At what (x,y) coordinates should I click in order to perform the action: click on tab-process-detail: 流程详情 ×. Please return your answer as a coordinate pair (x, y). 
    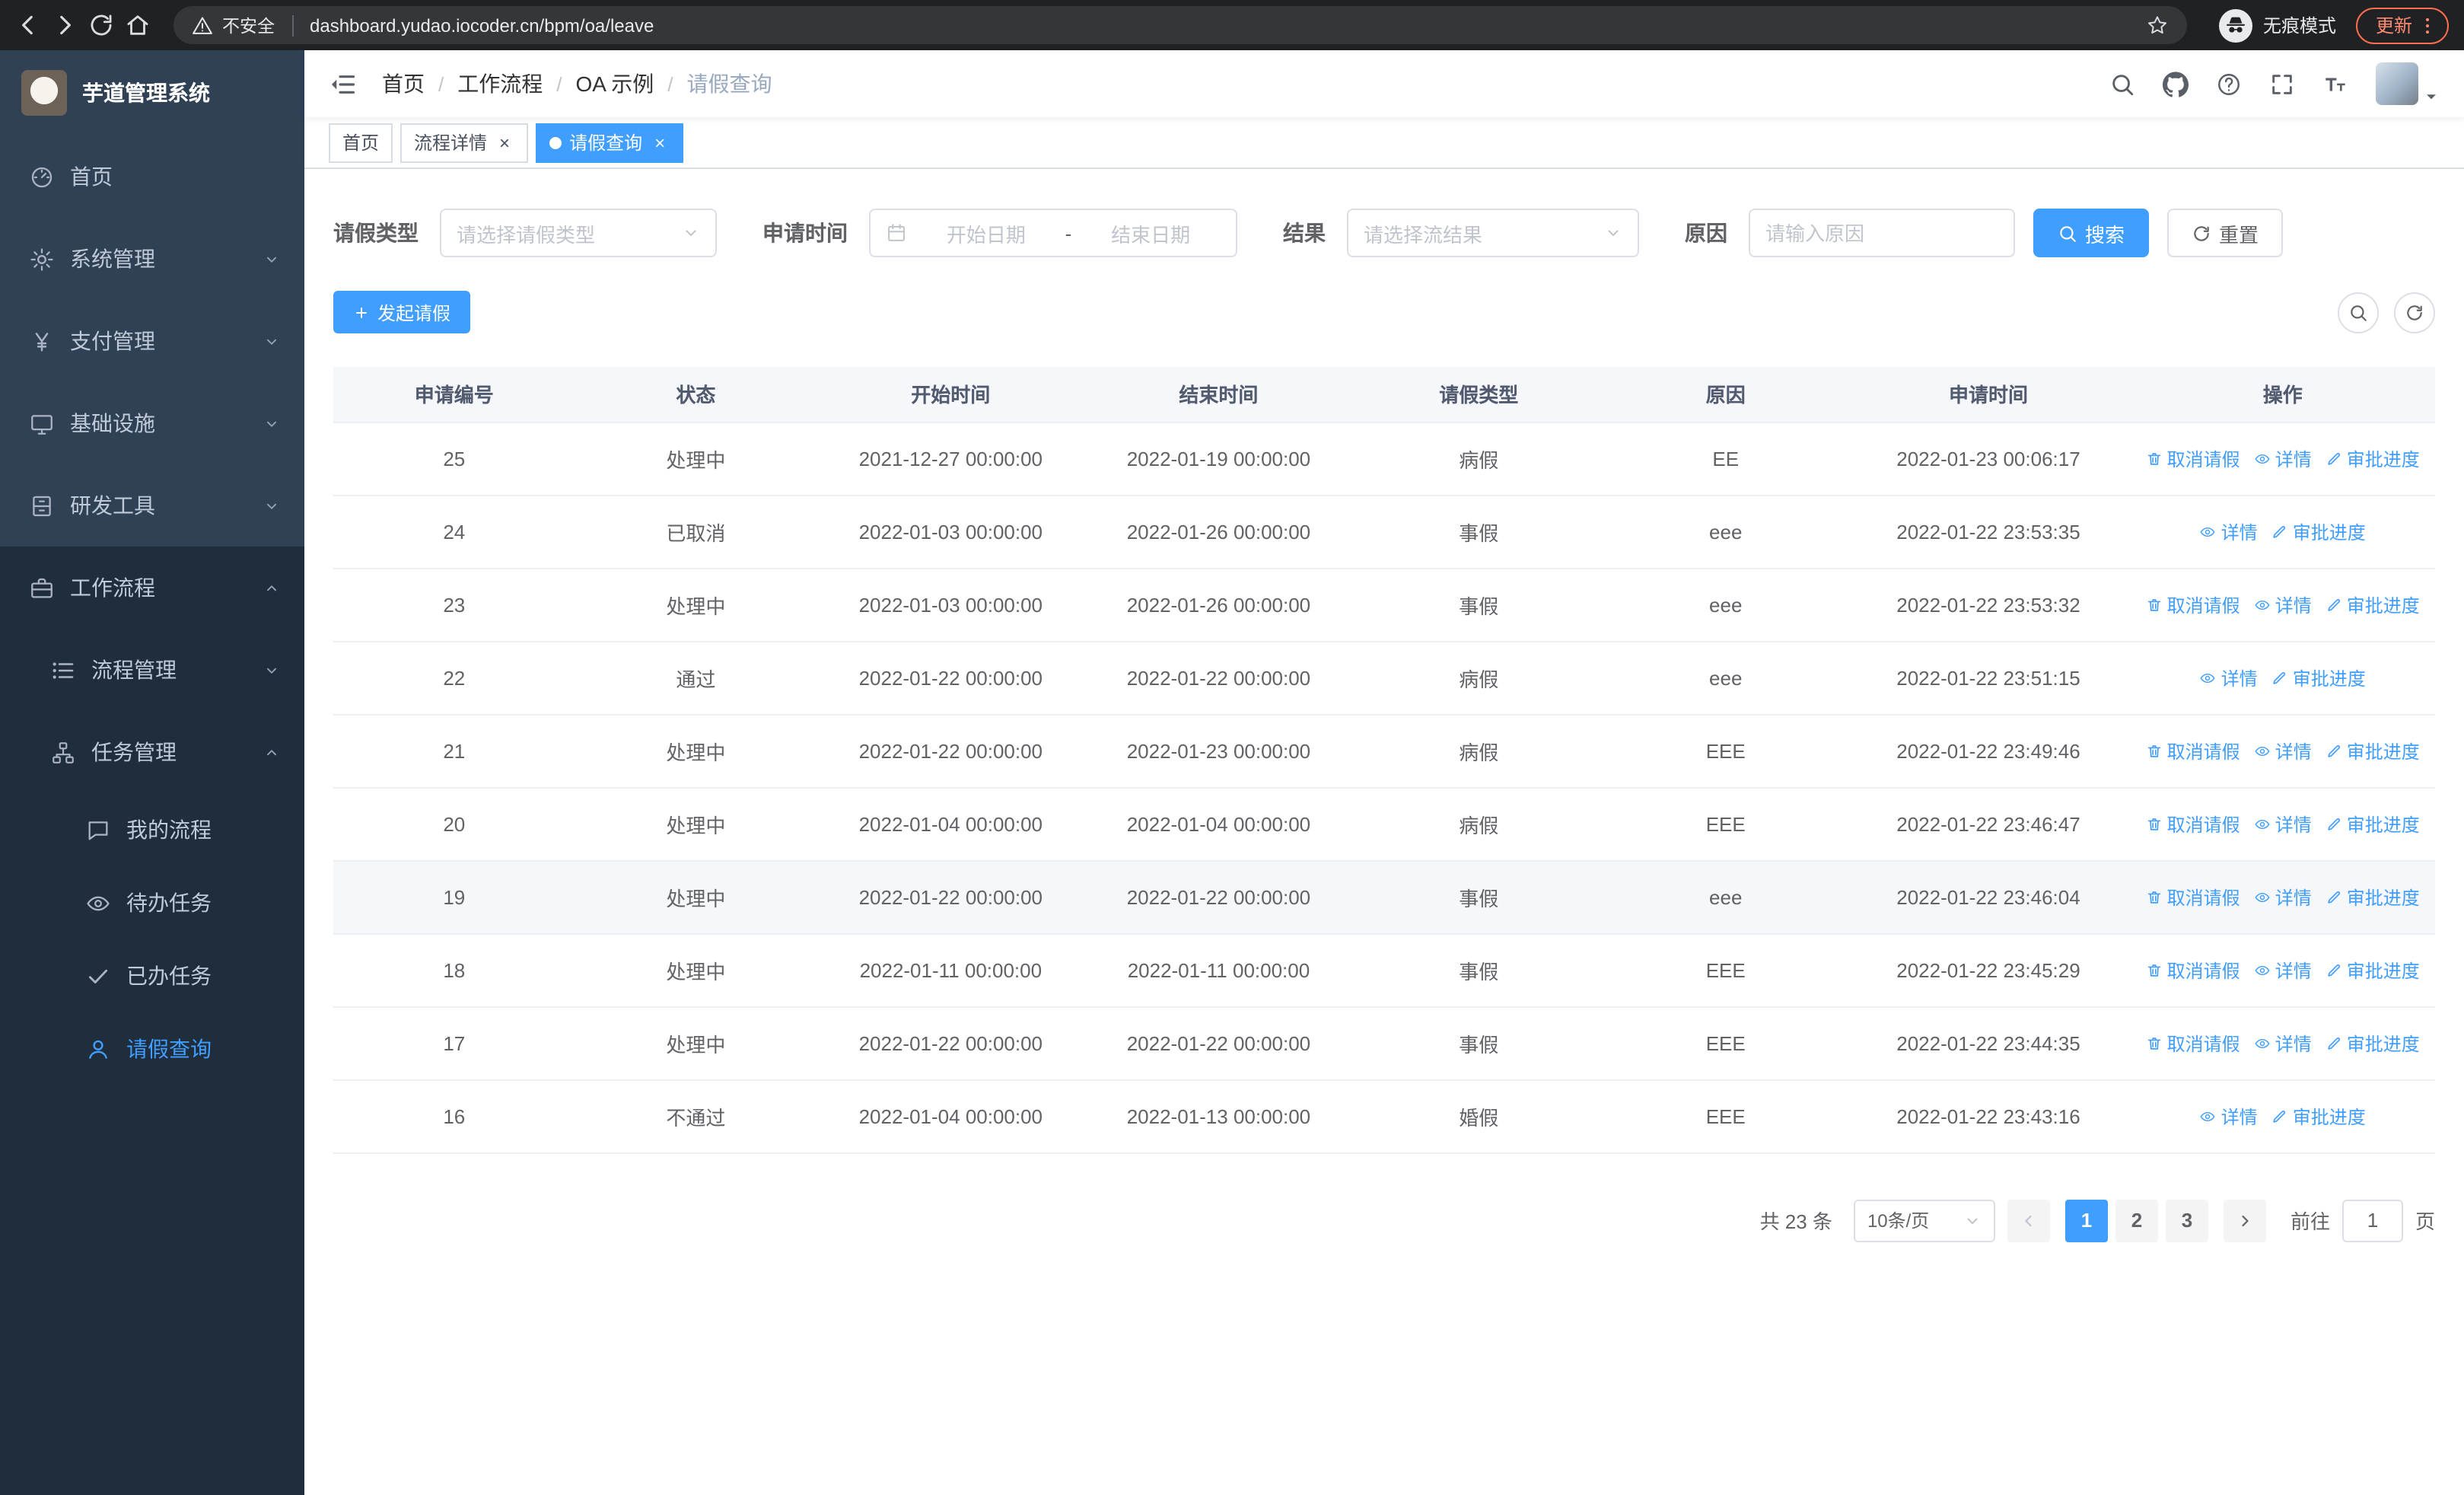
    Looking at the image, I should click on (464, 142).